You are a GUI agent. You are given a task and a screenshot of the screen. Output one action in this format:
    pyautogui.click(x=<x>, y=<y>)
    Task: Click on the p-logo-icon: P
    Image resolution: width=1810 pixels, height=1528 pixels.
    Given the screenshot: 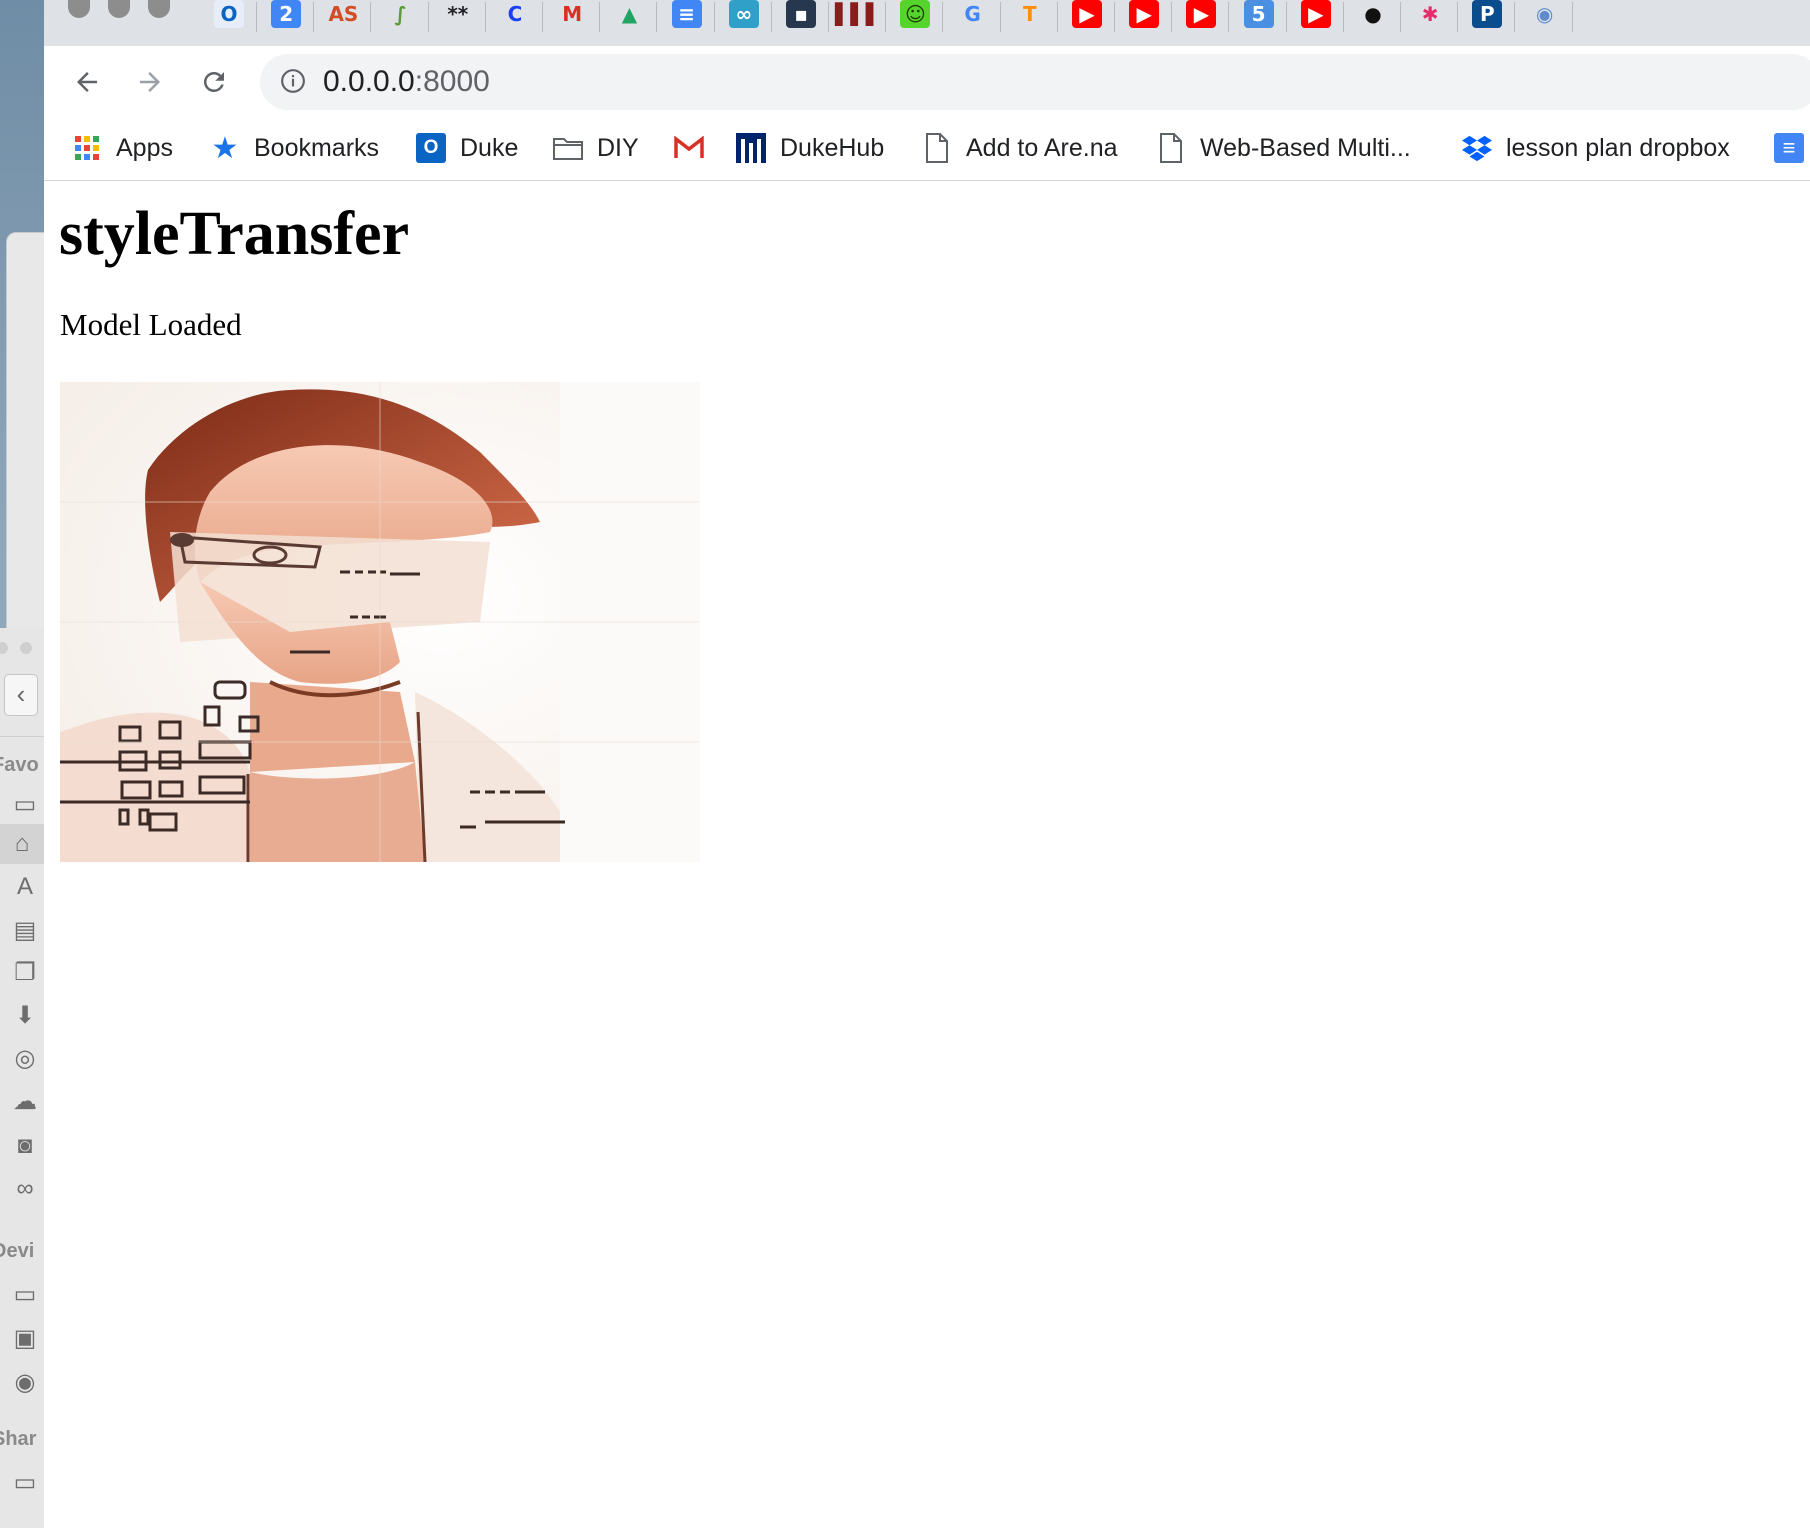 What is the action you would take?
    pyautogui.click(x=1487, y=14)
    